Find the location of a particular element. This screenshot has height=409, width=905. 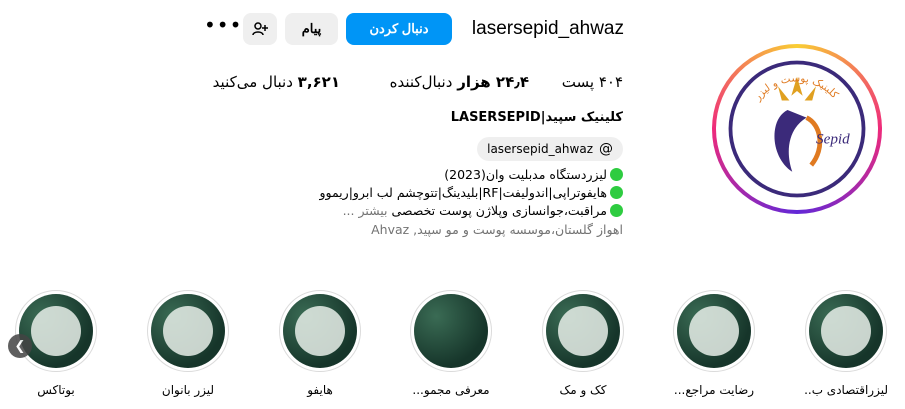

suggested-accounts-button is located at coordinates (260, 29).